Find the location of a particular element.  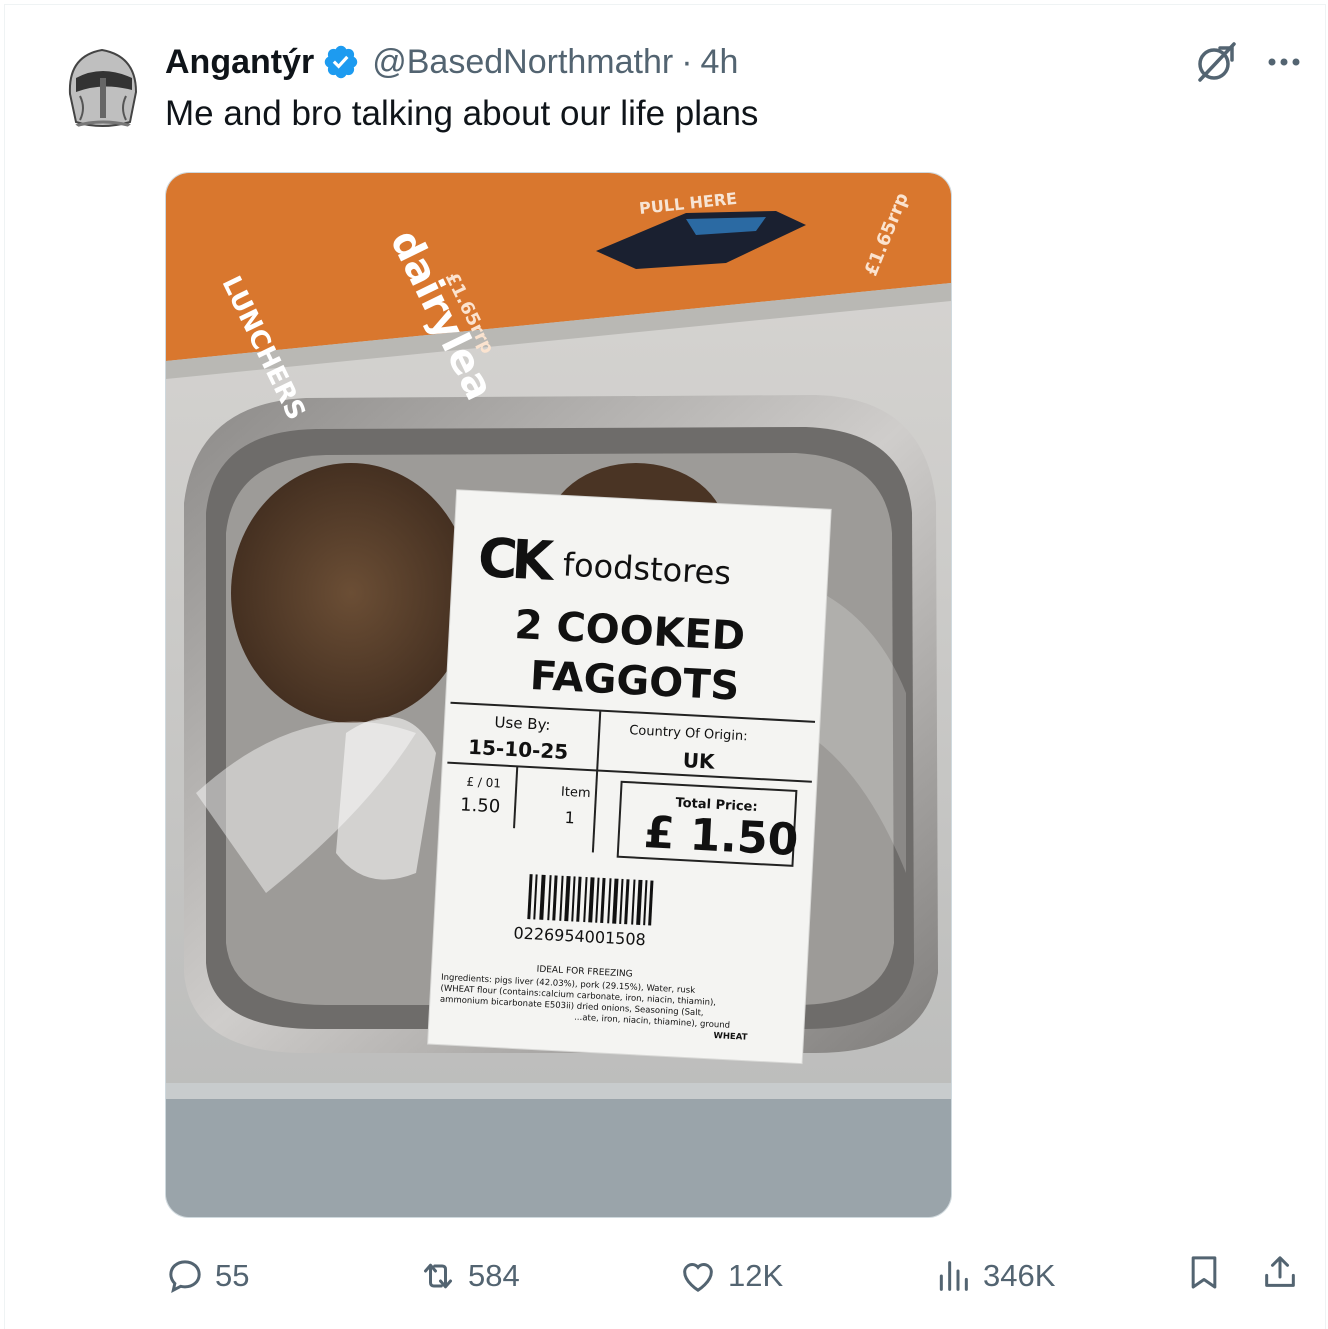

avatar-helmet-image is located at coordinates (103, 84).